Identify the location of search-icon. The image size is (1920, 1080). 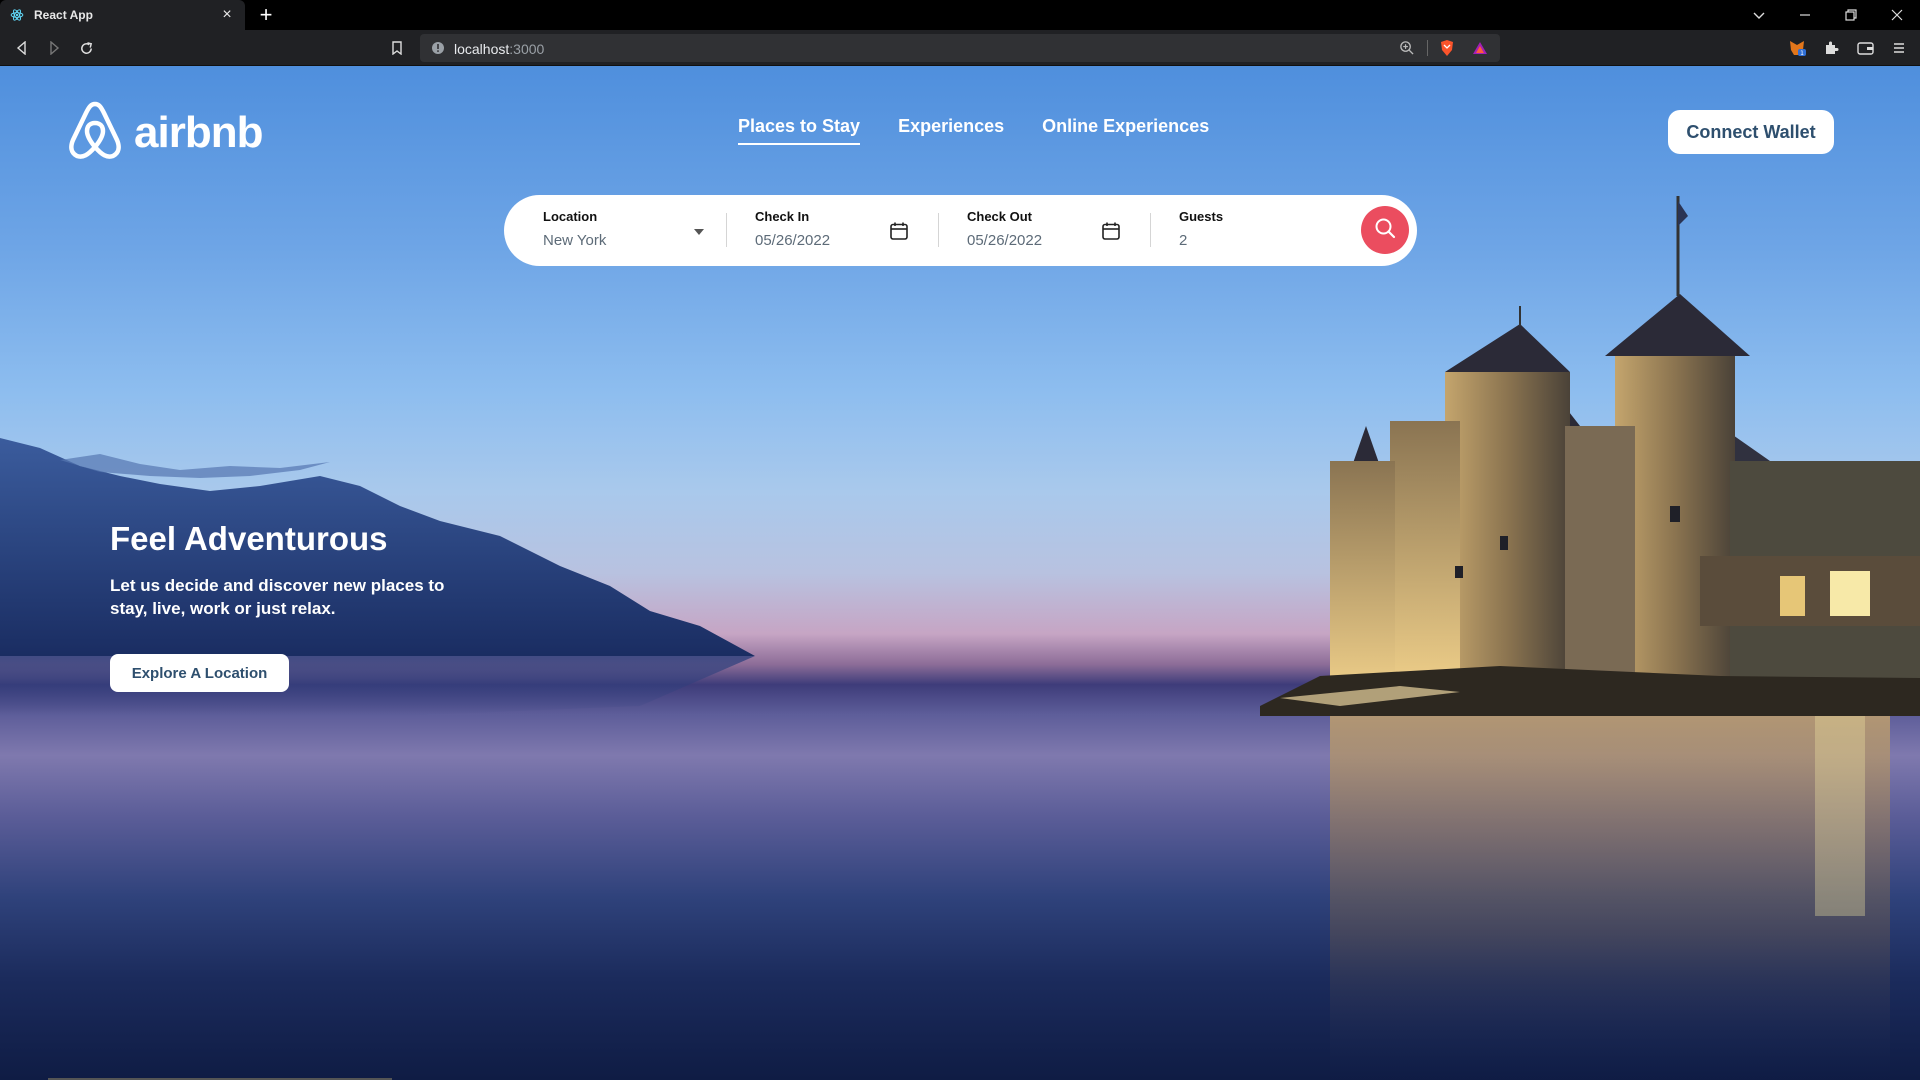
(1385, 230).